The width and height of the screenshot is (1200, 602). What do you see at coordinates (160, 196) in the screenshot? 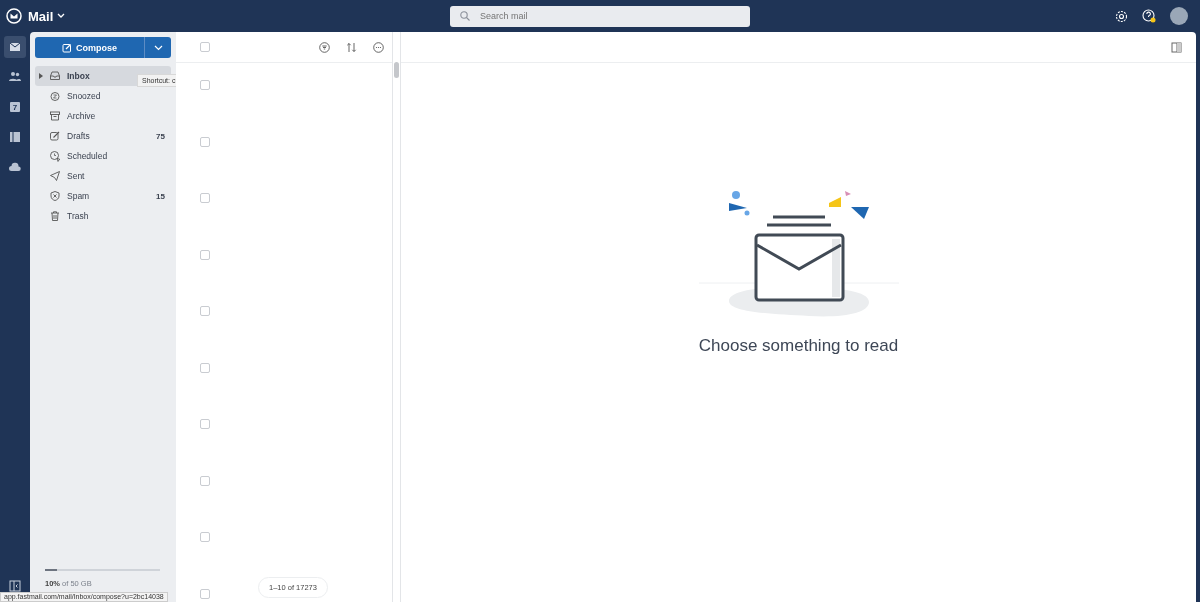
I see `unread-count: 15` at bounding box center [160, 196].